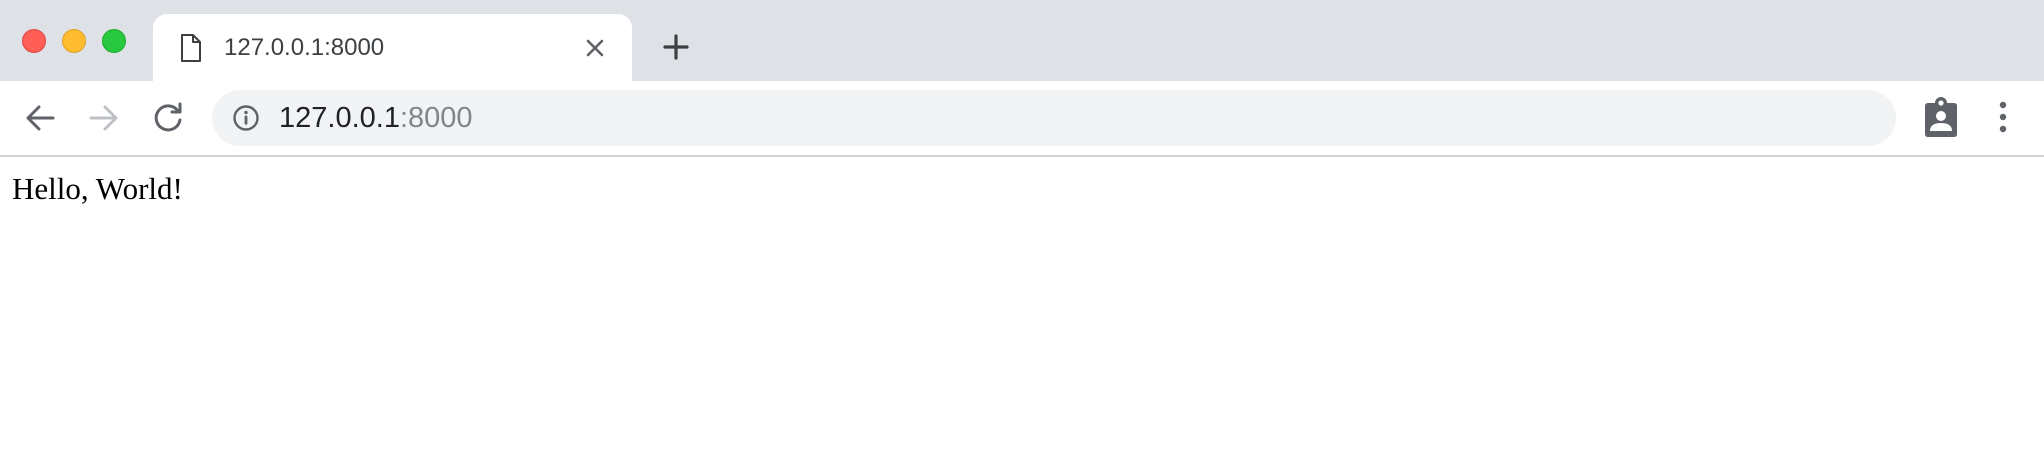 This screenshot has width=2044, height=468. Describe the element at coordinates (104, 118) in the screenshot. I see `forward-button` at that location.